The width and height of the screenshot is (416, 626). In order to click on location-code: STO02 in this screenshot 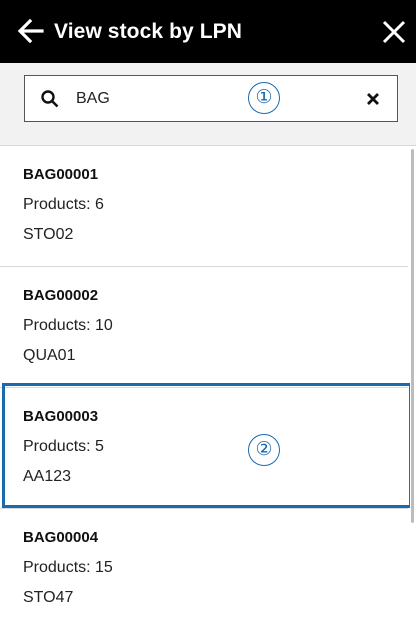, I will do `click(48, 234)`.